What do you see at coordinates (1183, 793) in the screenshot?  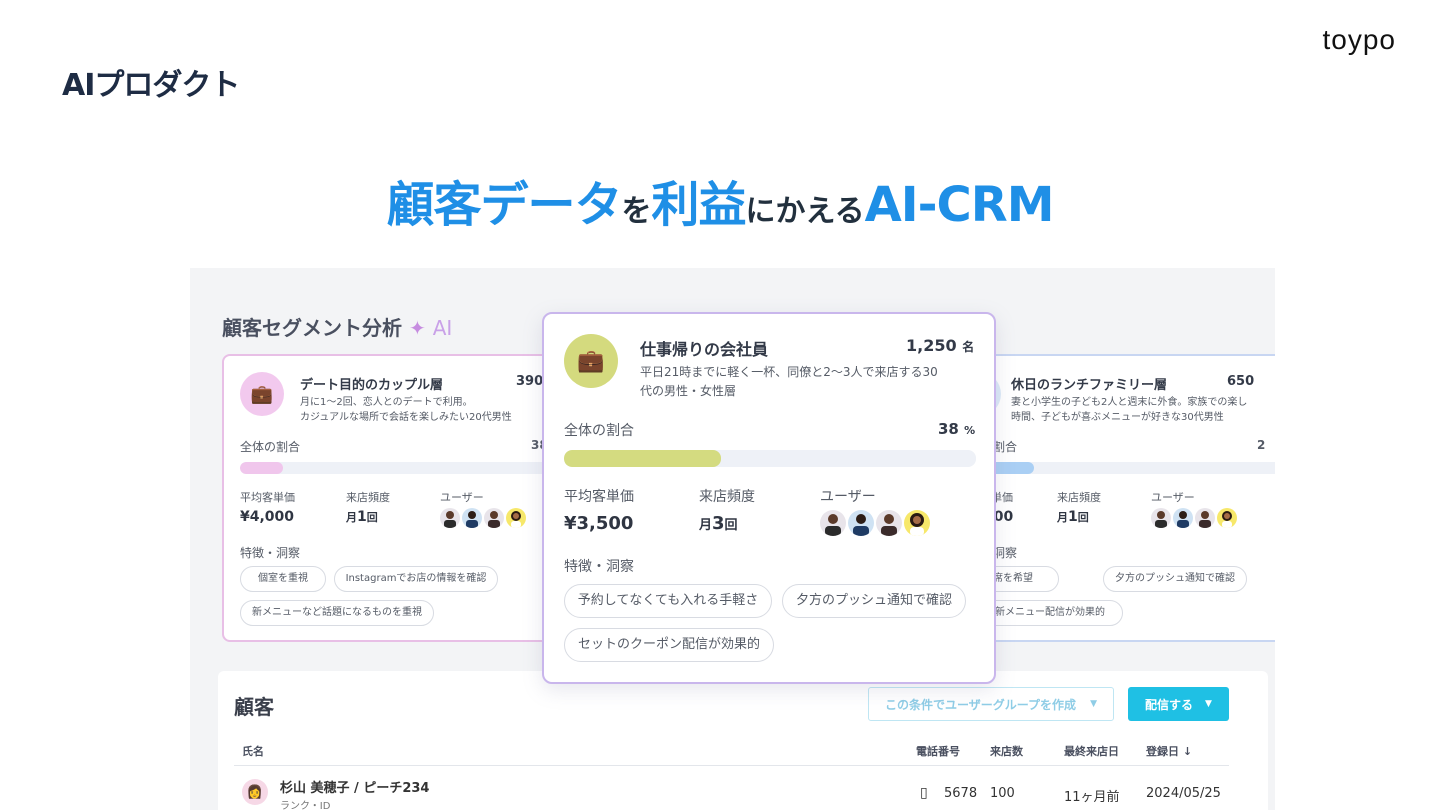 I see `customer-registered: 2024/05/25` at bounding box center [1183, 793].